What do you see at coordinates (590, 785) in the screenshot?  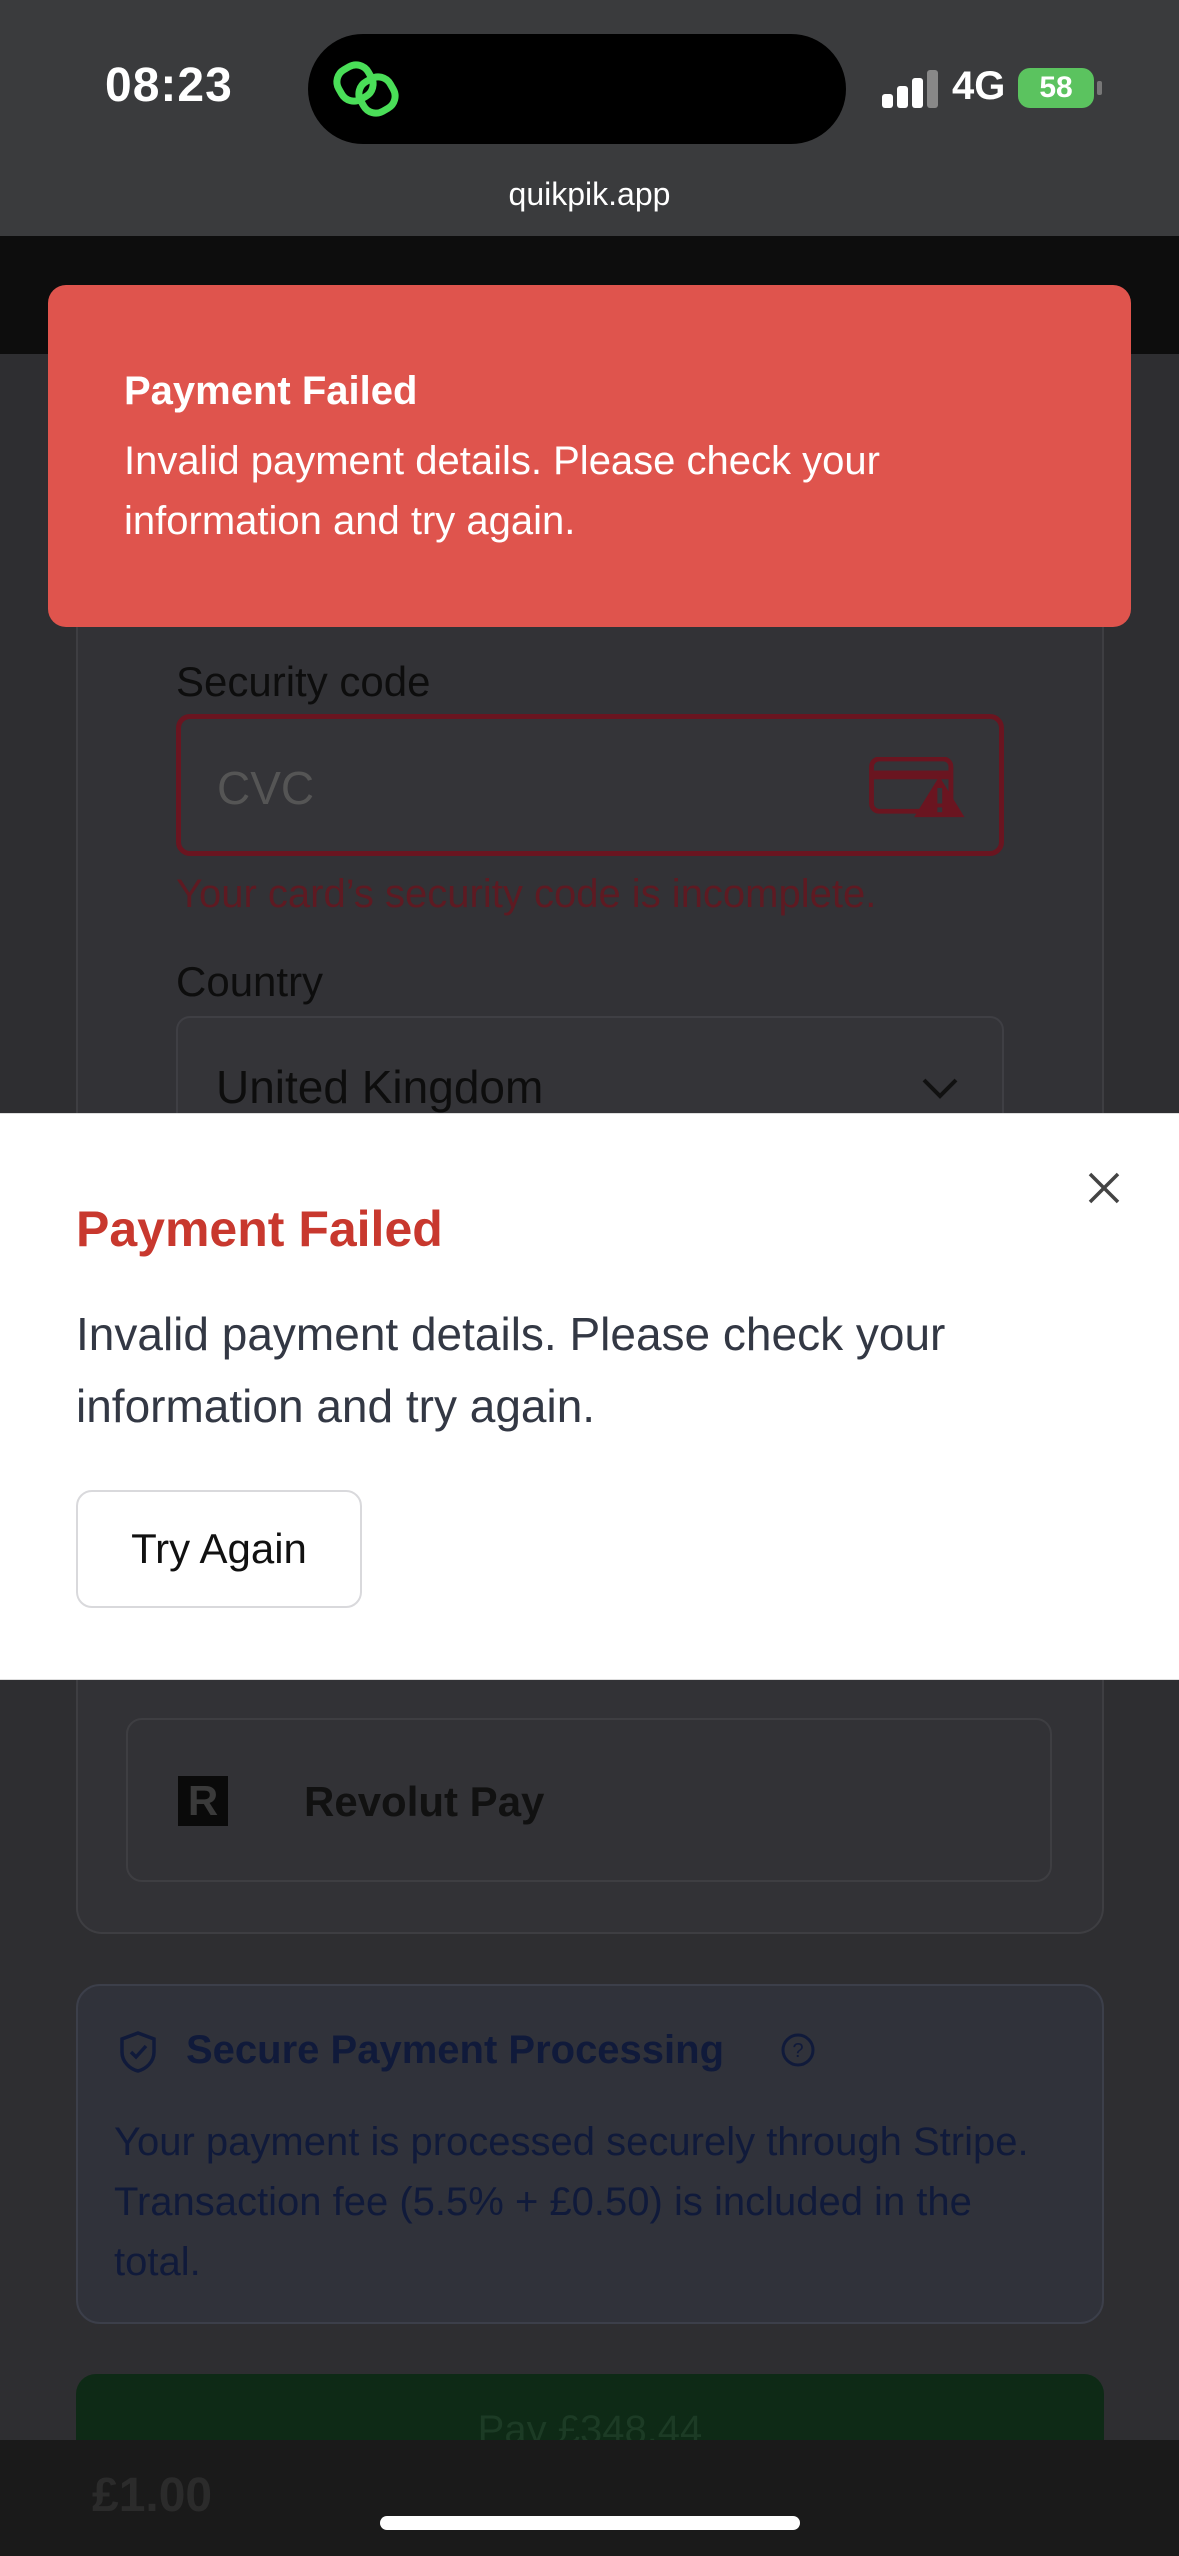 I see `cvc-input: CVC` at bounding box center [590, 785].